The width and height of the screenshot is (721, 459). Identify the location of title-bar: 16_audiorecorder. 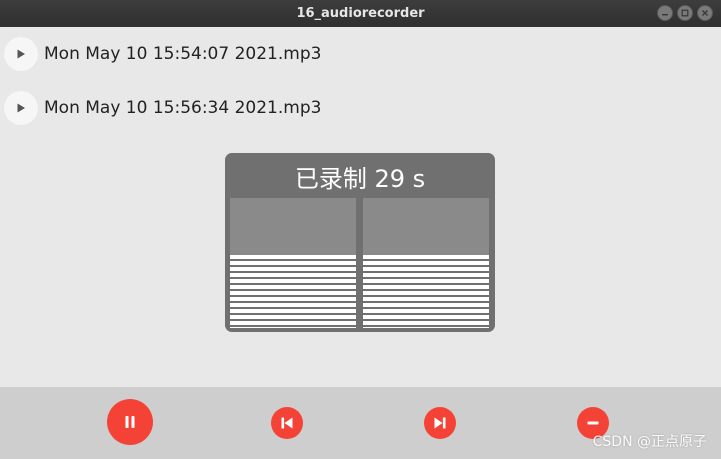
(360, 13).